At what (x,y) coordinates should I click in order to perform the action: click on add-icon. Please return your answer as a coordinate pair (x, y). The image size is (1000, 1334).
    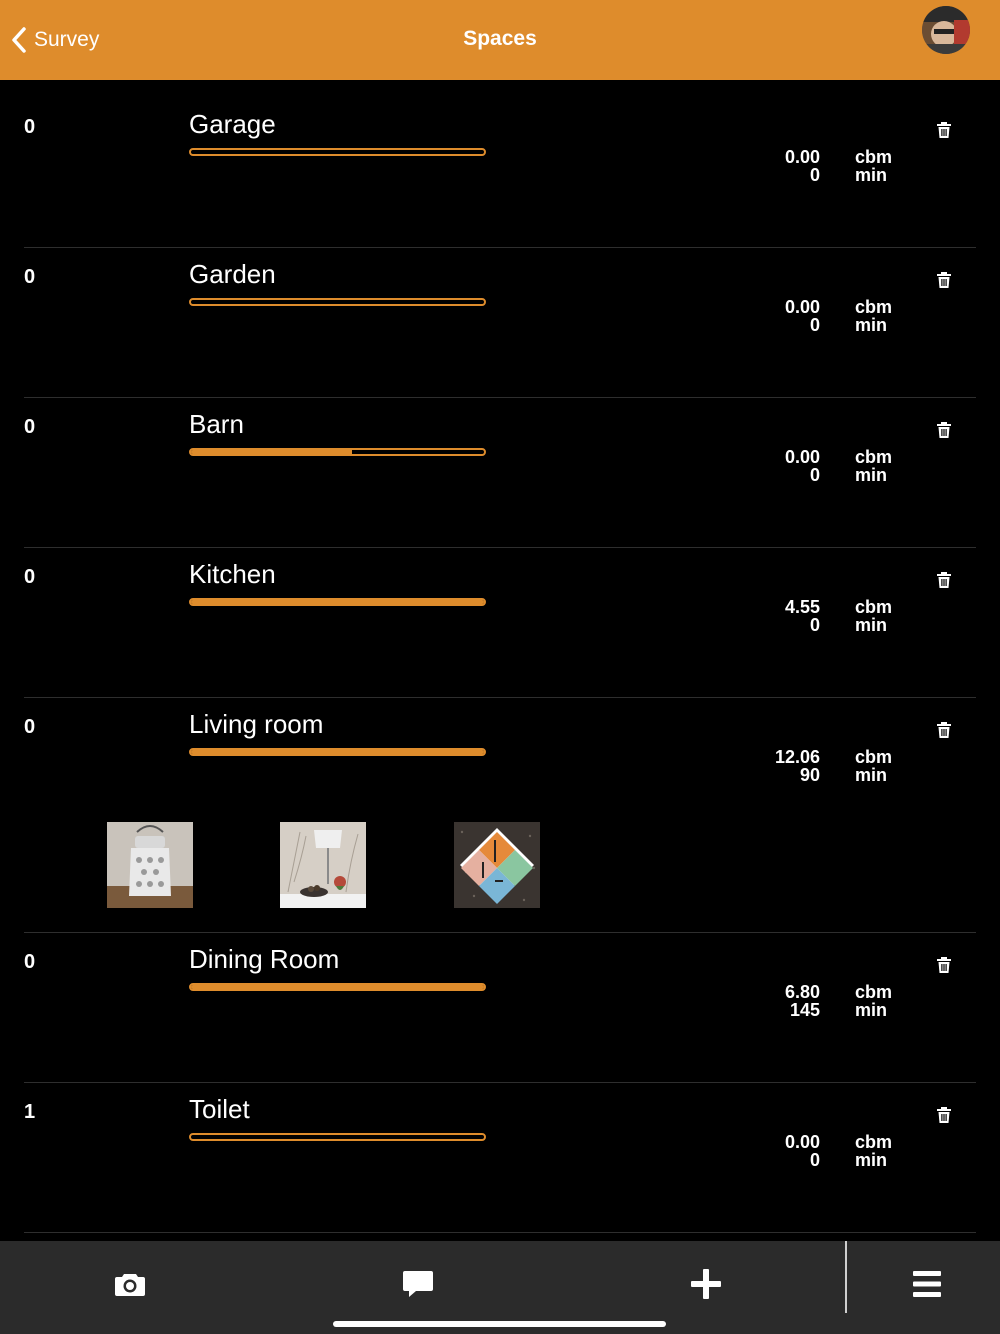
    Looking at the image, I should click on (706, 1284).